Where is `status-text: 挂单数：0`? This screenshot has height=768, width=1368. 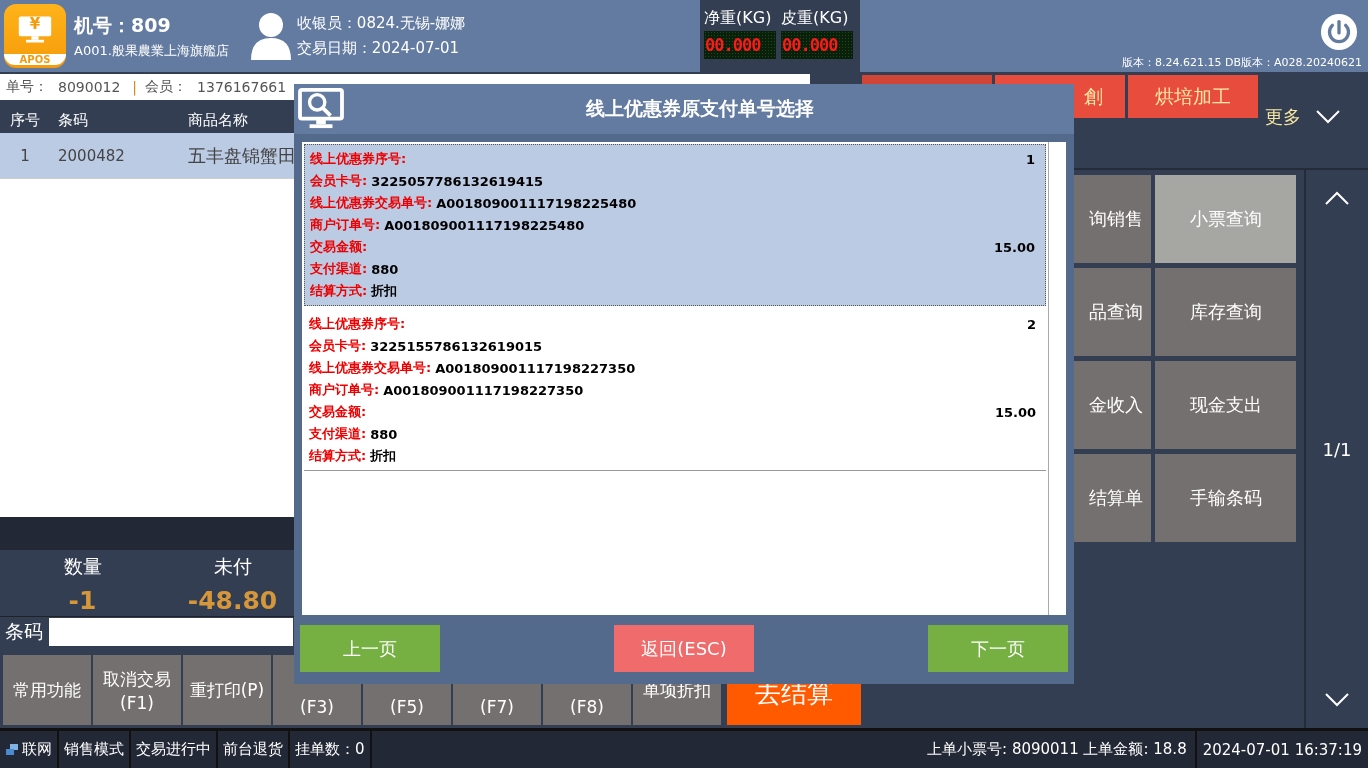
status-text: 挂单数：0 is located at coordinates (330, 749).